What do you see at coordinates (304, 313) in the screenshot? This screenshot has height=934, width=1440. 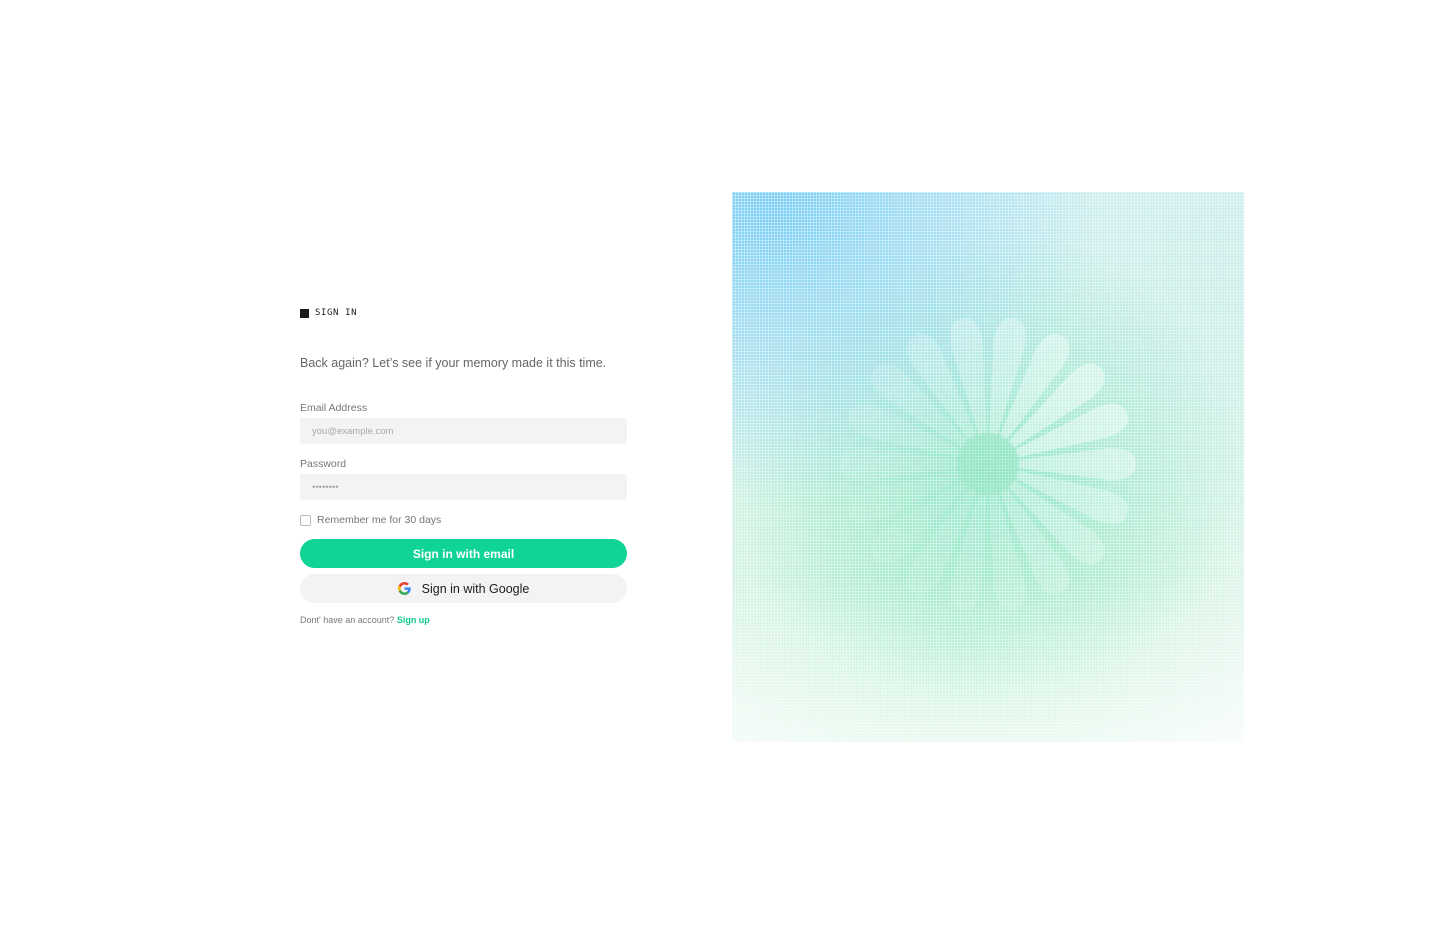 I see `square-icon` at bounding box center [304, 313].